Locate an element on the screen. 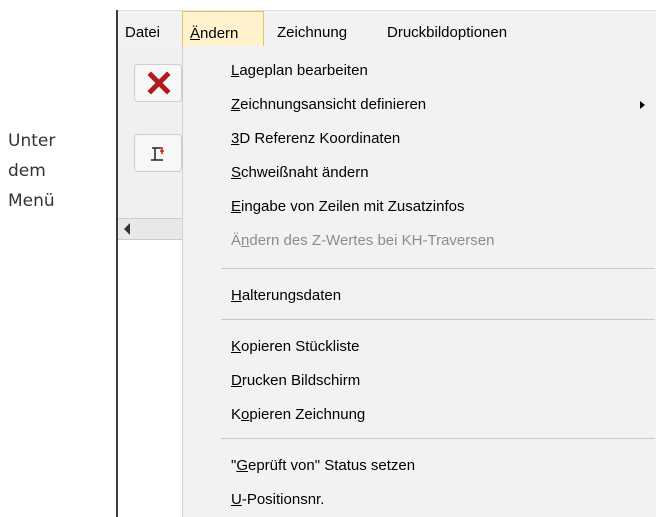 Image resolution: width=656 pixels, height=517 pixels. accel-key: E is located at coordinates (236, 206).